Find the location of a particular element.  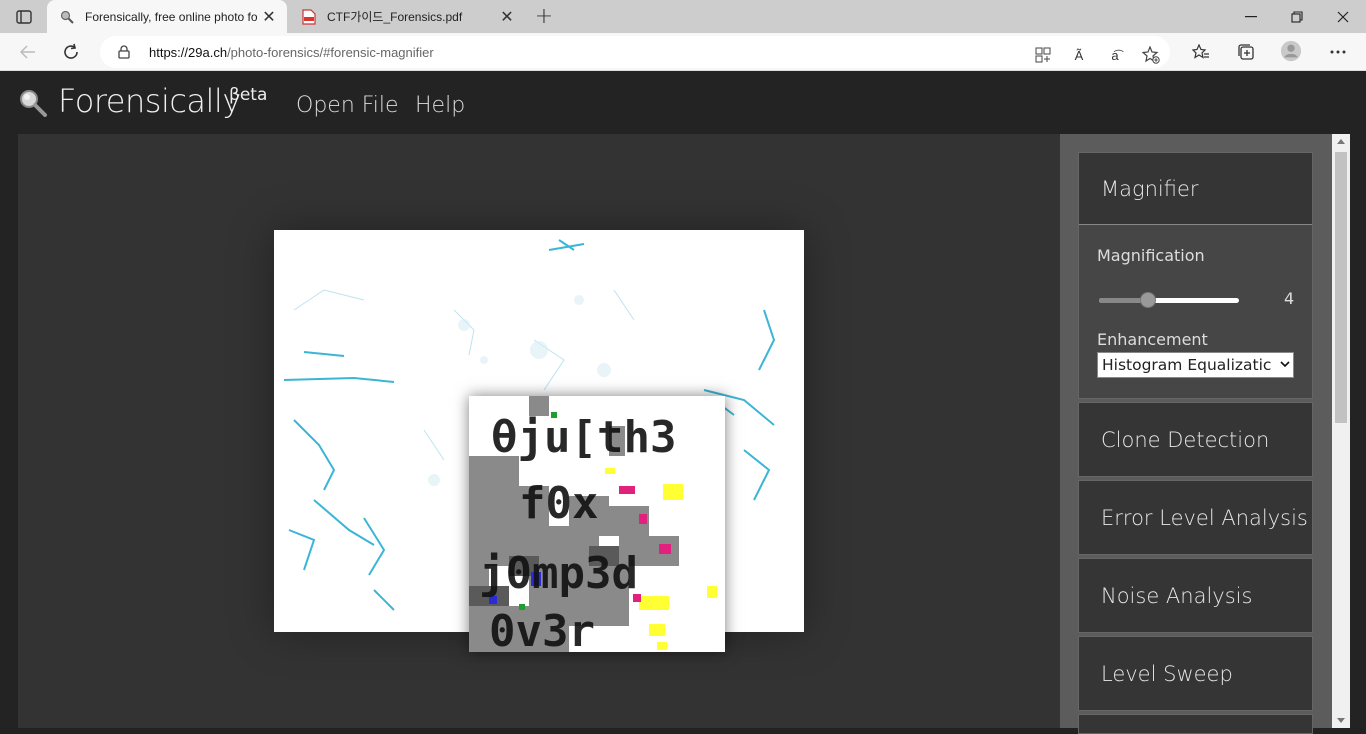

error-level-analysis-panel: Error Level Analysis is located at coordinates (1195, 517).